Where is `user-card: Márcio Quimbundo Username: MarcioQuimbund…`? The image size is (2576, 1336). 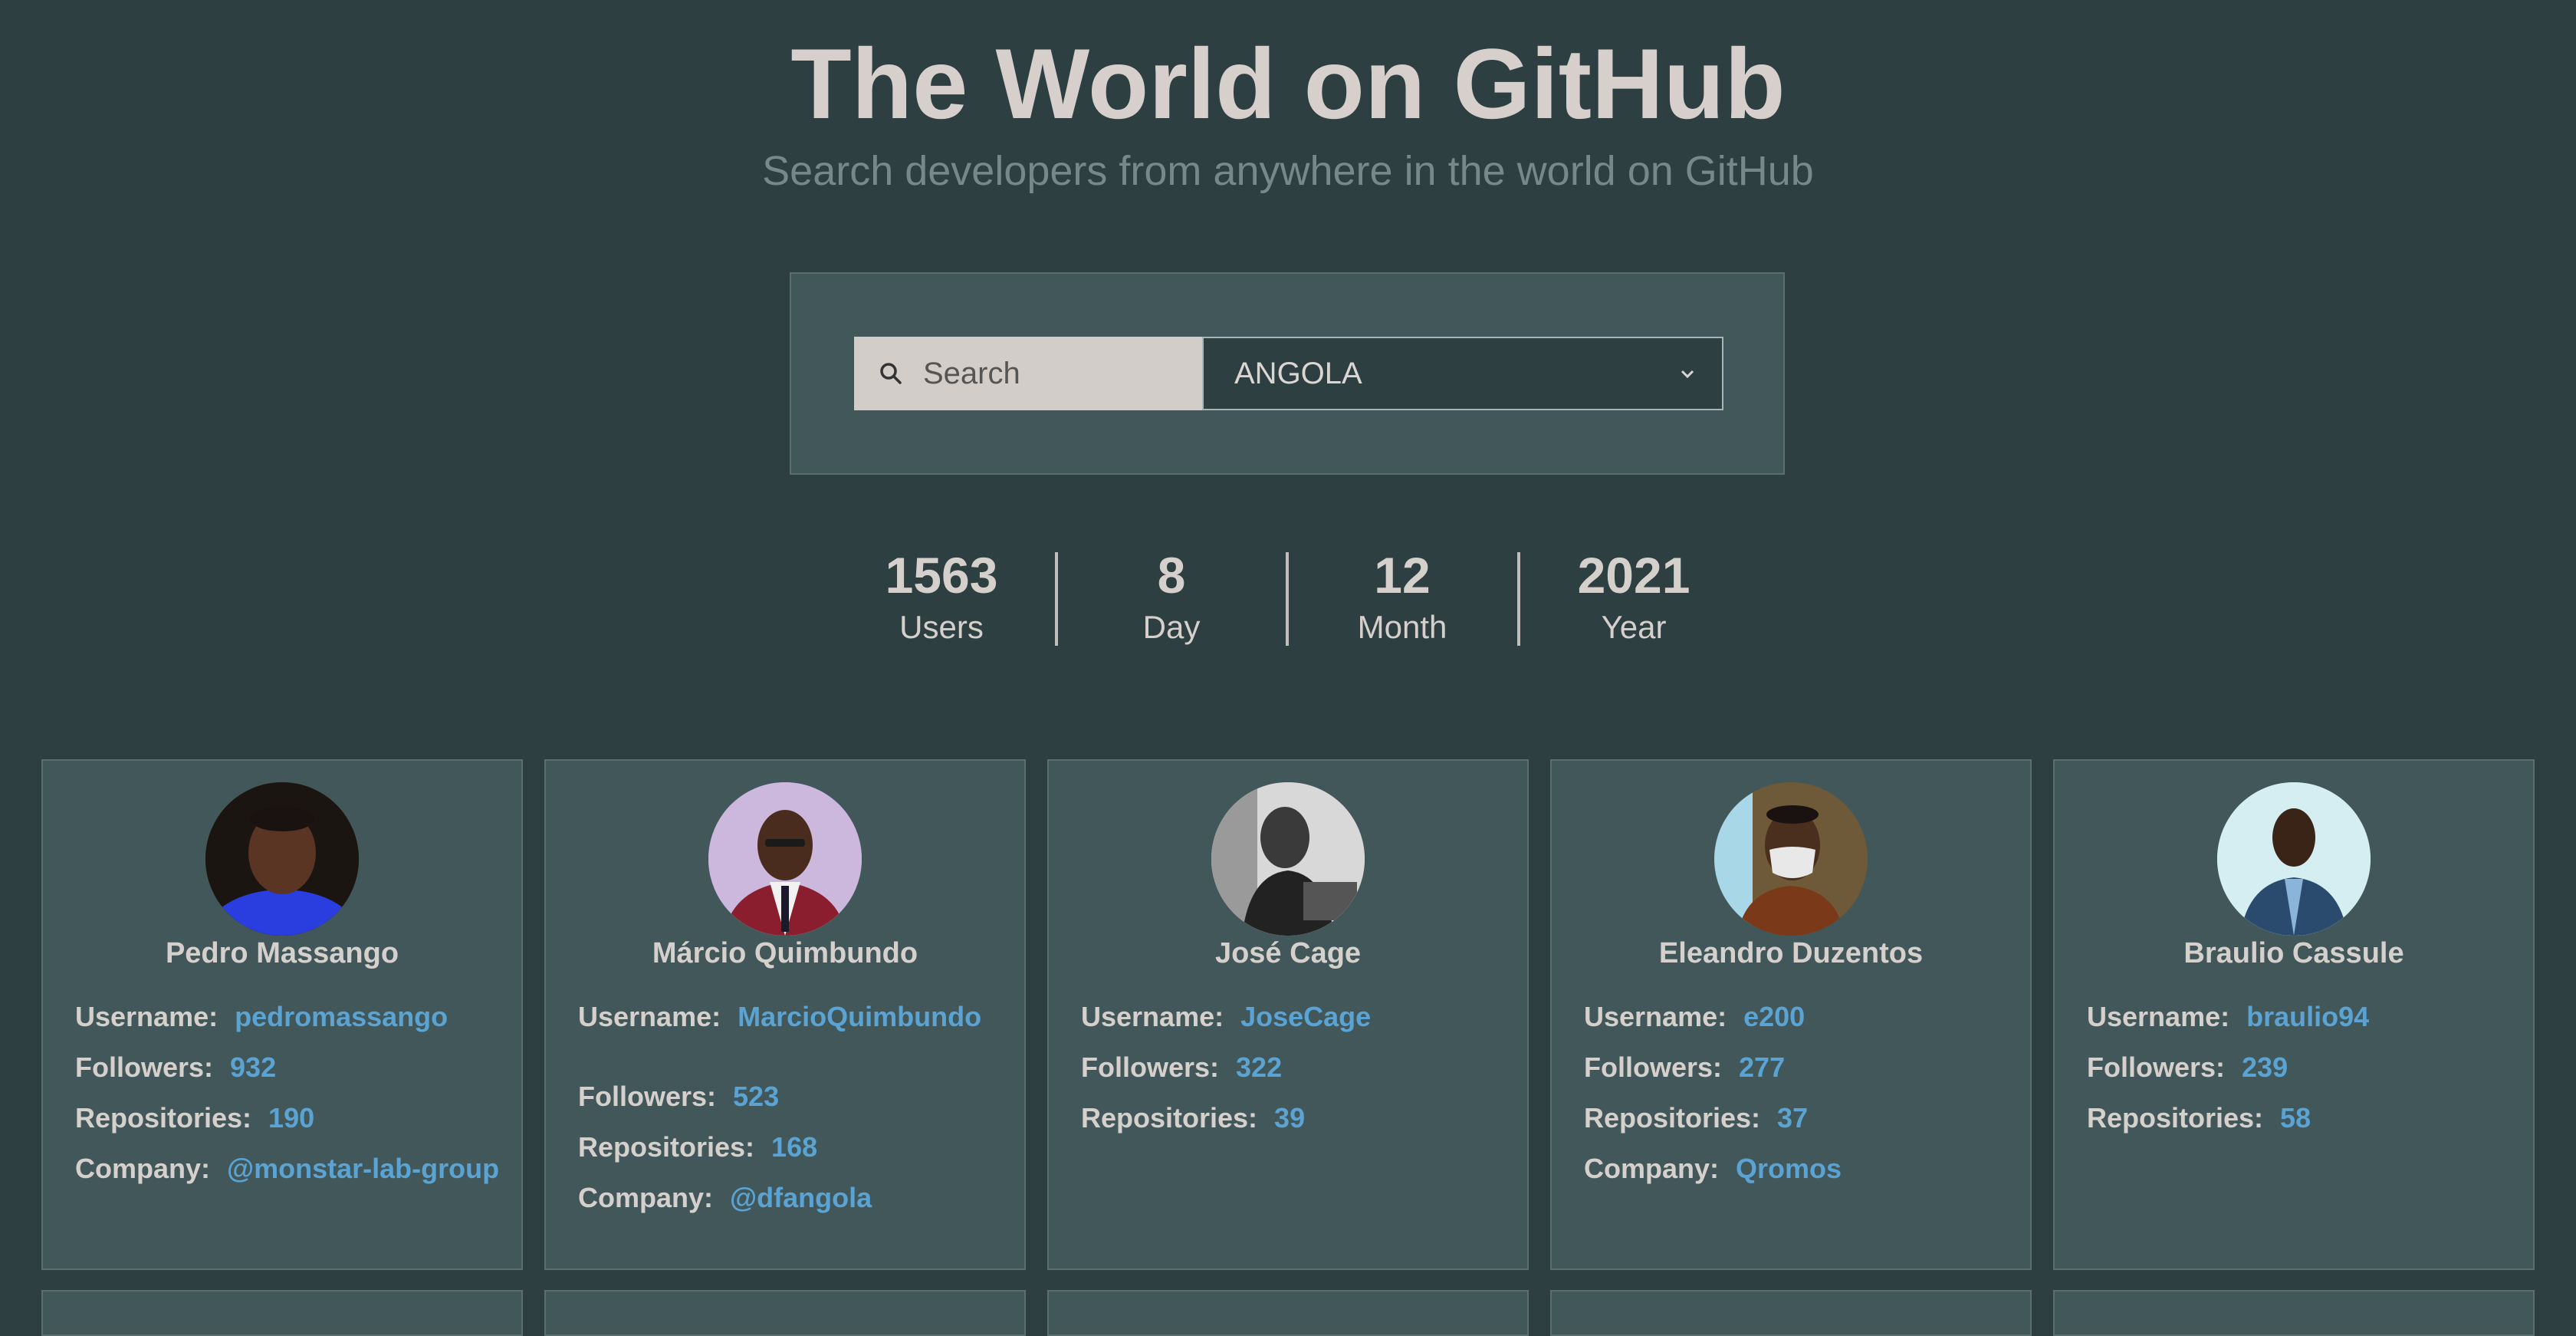
user-card: Márcio Quimbundo Username: MarcioQuimbund… is located at coordinates (785, 1014).